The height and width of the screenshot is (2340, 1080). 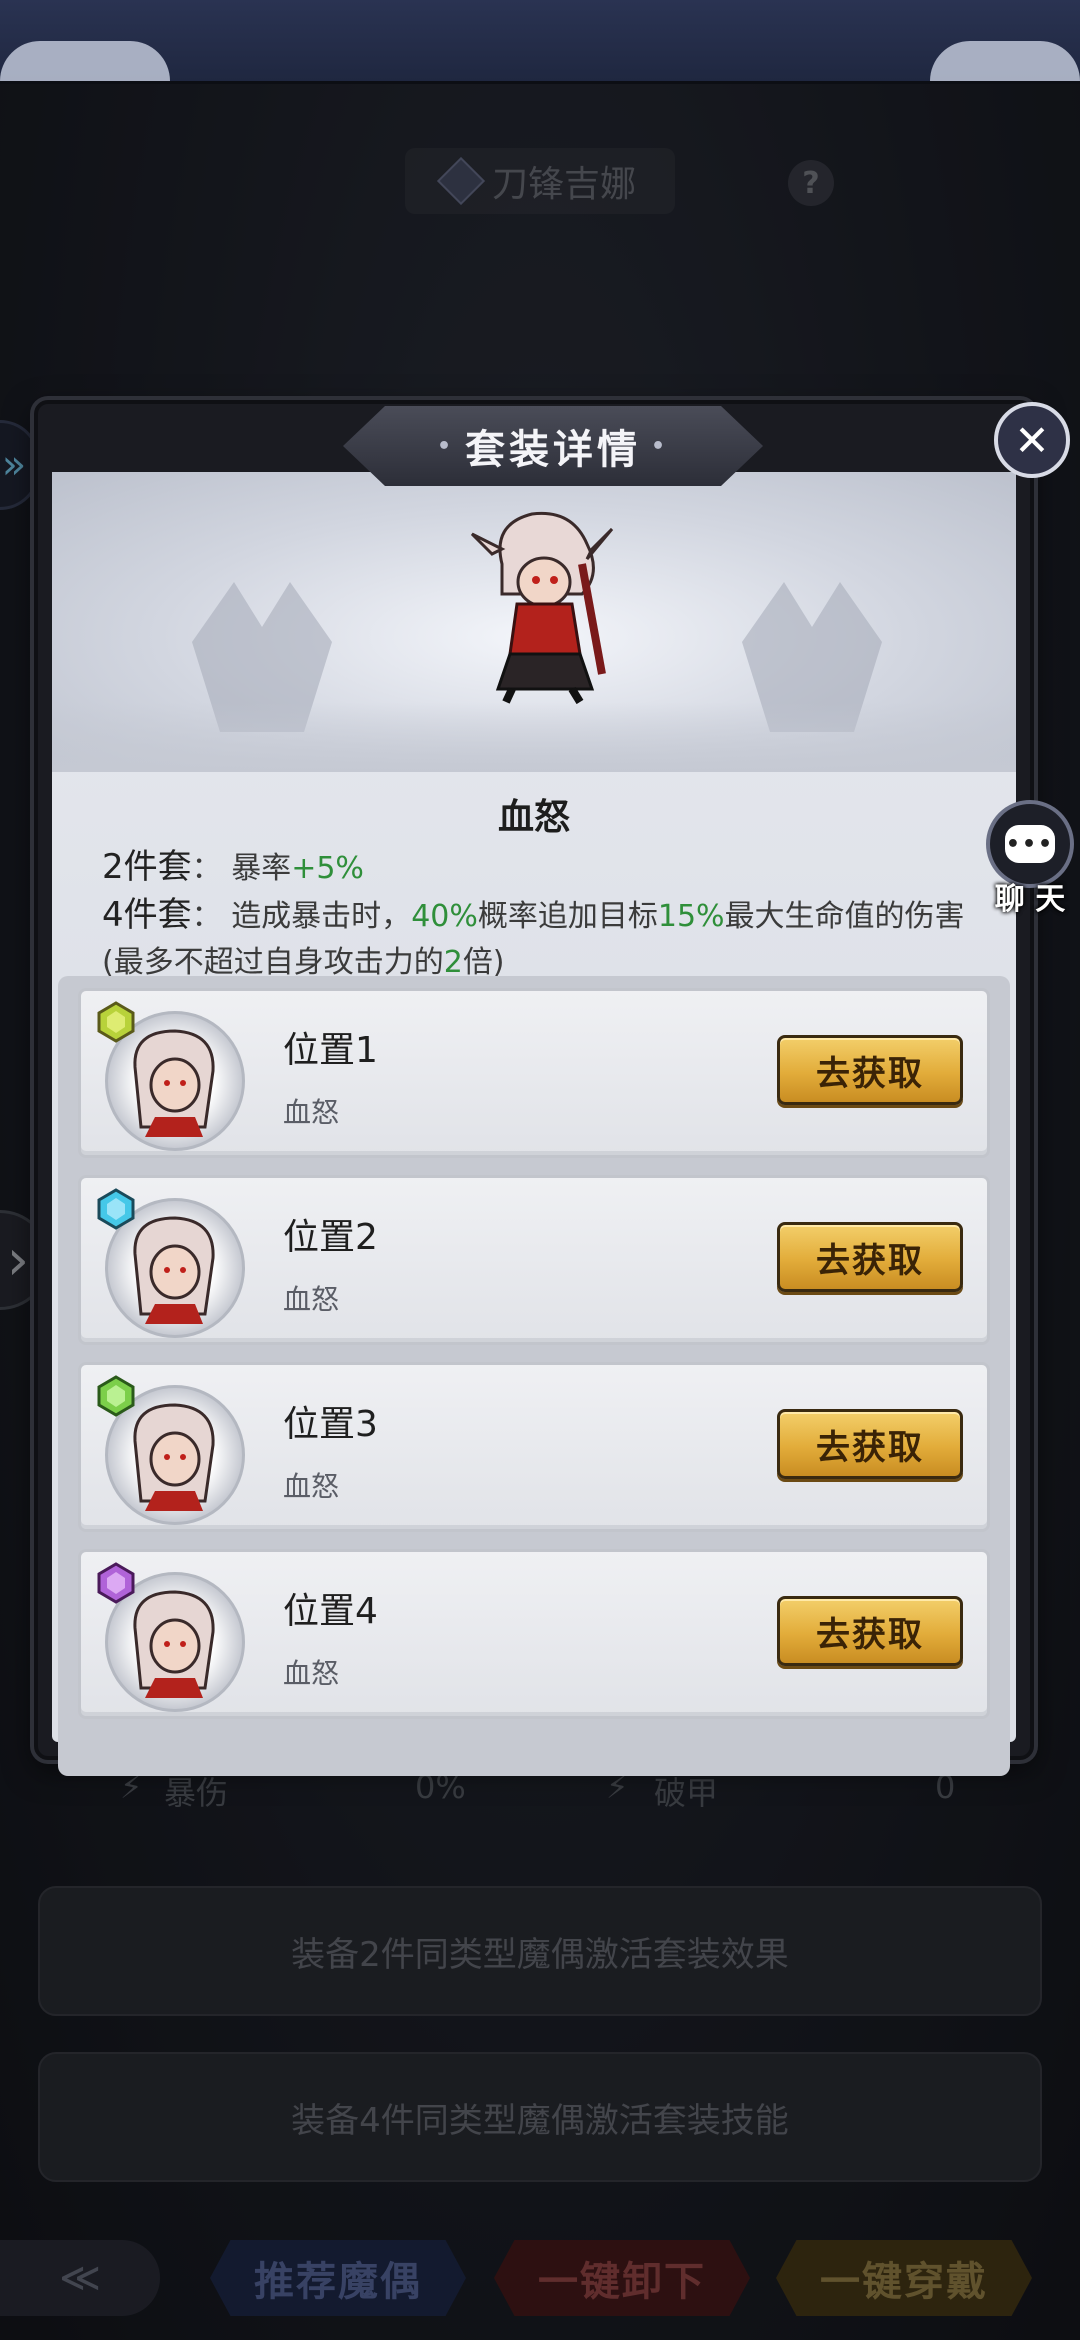 What do you see at coordinates (261, 868) in the screenshot?
I see `bonus-text: 暴率` at bounding box center [261, 868].